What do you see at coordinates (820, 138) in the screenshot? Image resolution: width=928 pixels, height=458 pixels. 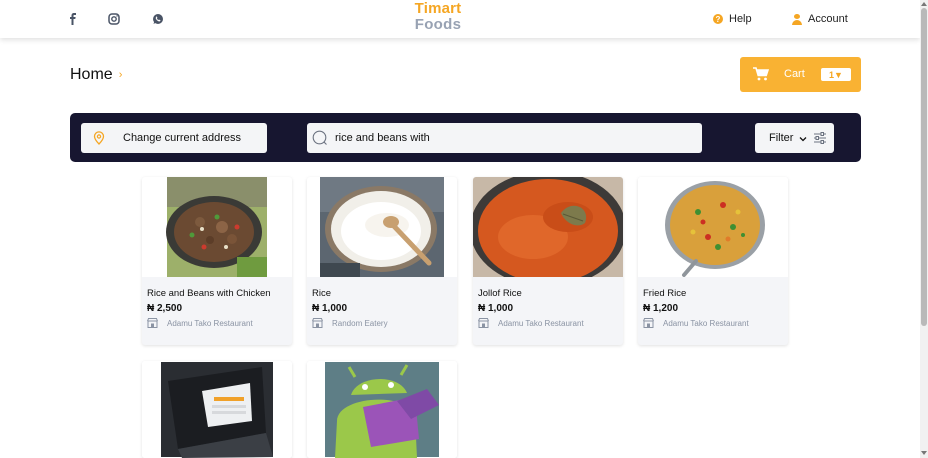 I see `sliders-icon` at bounding box center [820, 138].